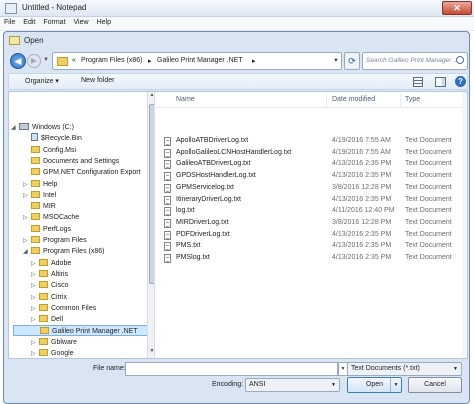 This screenshot has height=404, width=474. What do you see at coordinates (309, 246) in the screenshot?
I see `file-row: PMS.txt 4/13/2016 2:35 PM Text Document` at bounding box center [309, 246].